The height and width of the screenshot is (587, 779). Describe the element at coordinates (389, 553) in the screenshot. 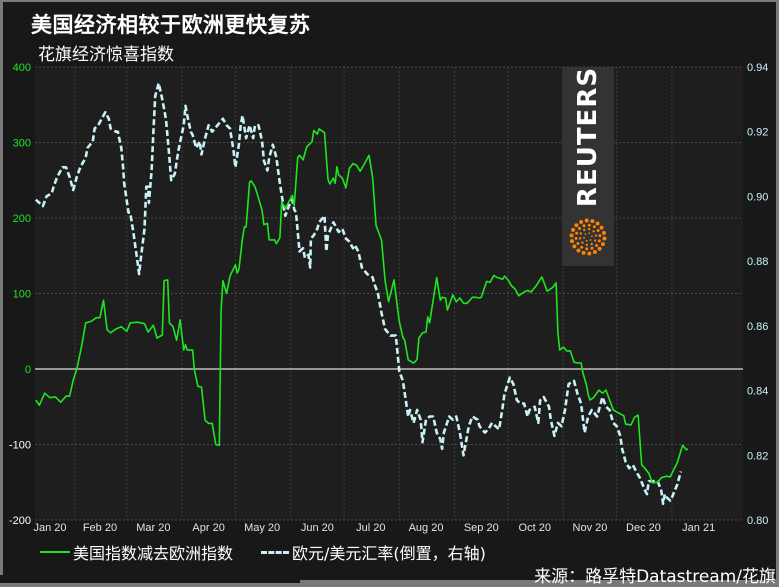

I see `legend-label-series2: 欧元/美元汇率(倒置，右轴)` at that location.